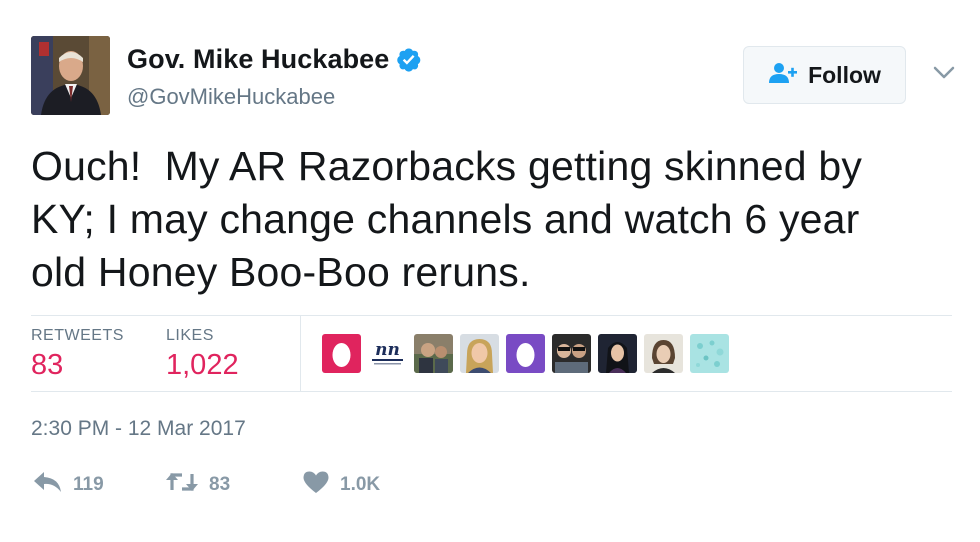  Describe the element at coordinates (491, 391) in the screenshot. I see `stats-bottom-divider` at that location.